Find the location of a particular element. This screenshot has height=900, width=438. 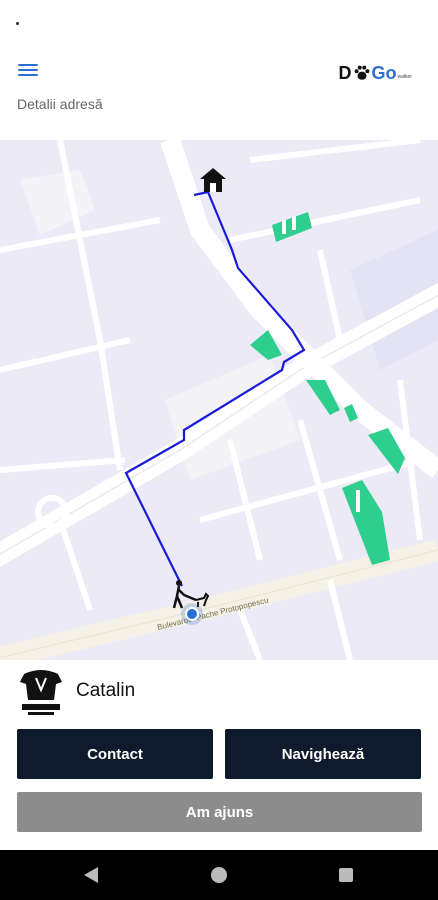

contact-button: Contact is located at coordinates (115, 754).